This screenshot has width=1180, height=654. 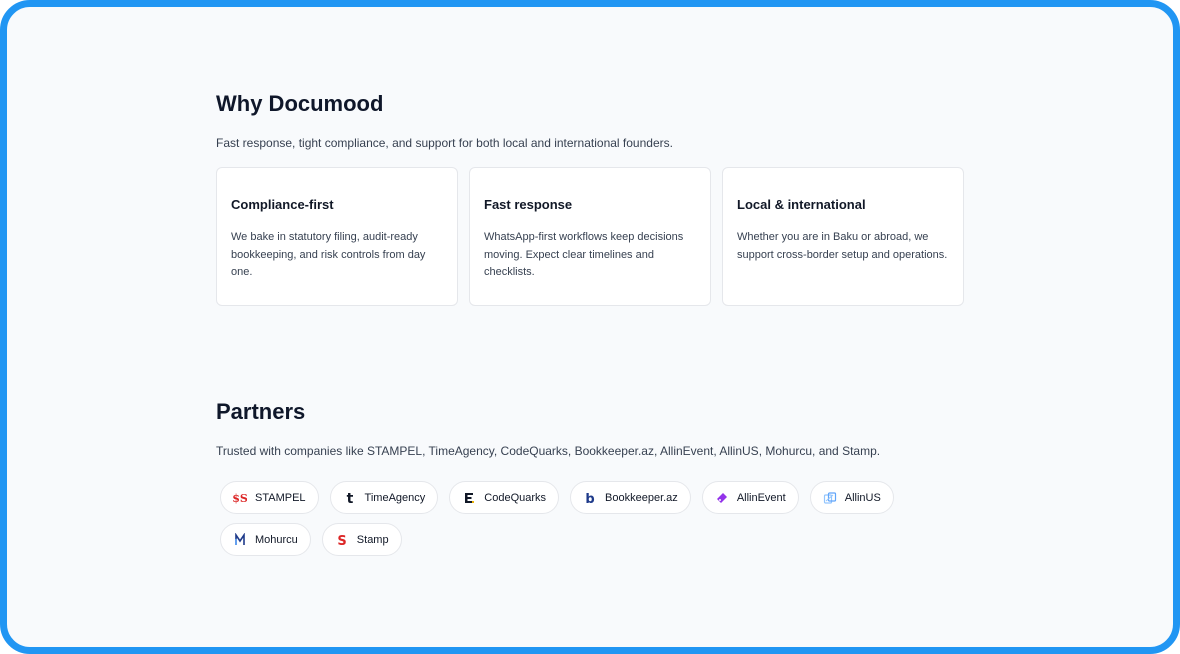 I want to click on partner-chip-mohurcu: Mohurcu, so click(x=265, y=539).